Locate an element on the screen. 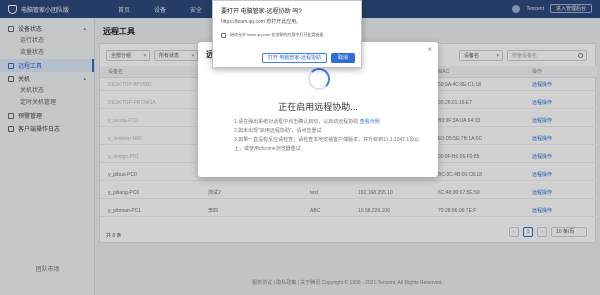 The height and width of the screenshot is (295, 600). dialog-text: https://team.qq.com 想打开此应用。 is located at coordinates (261, 22).